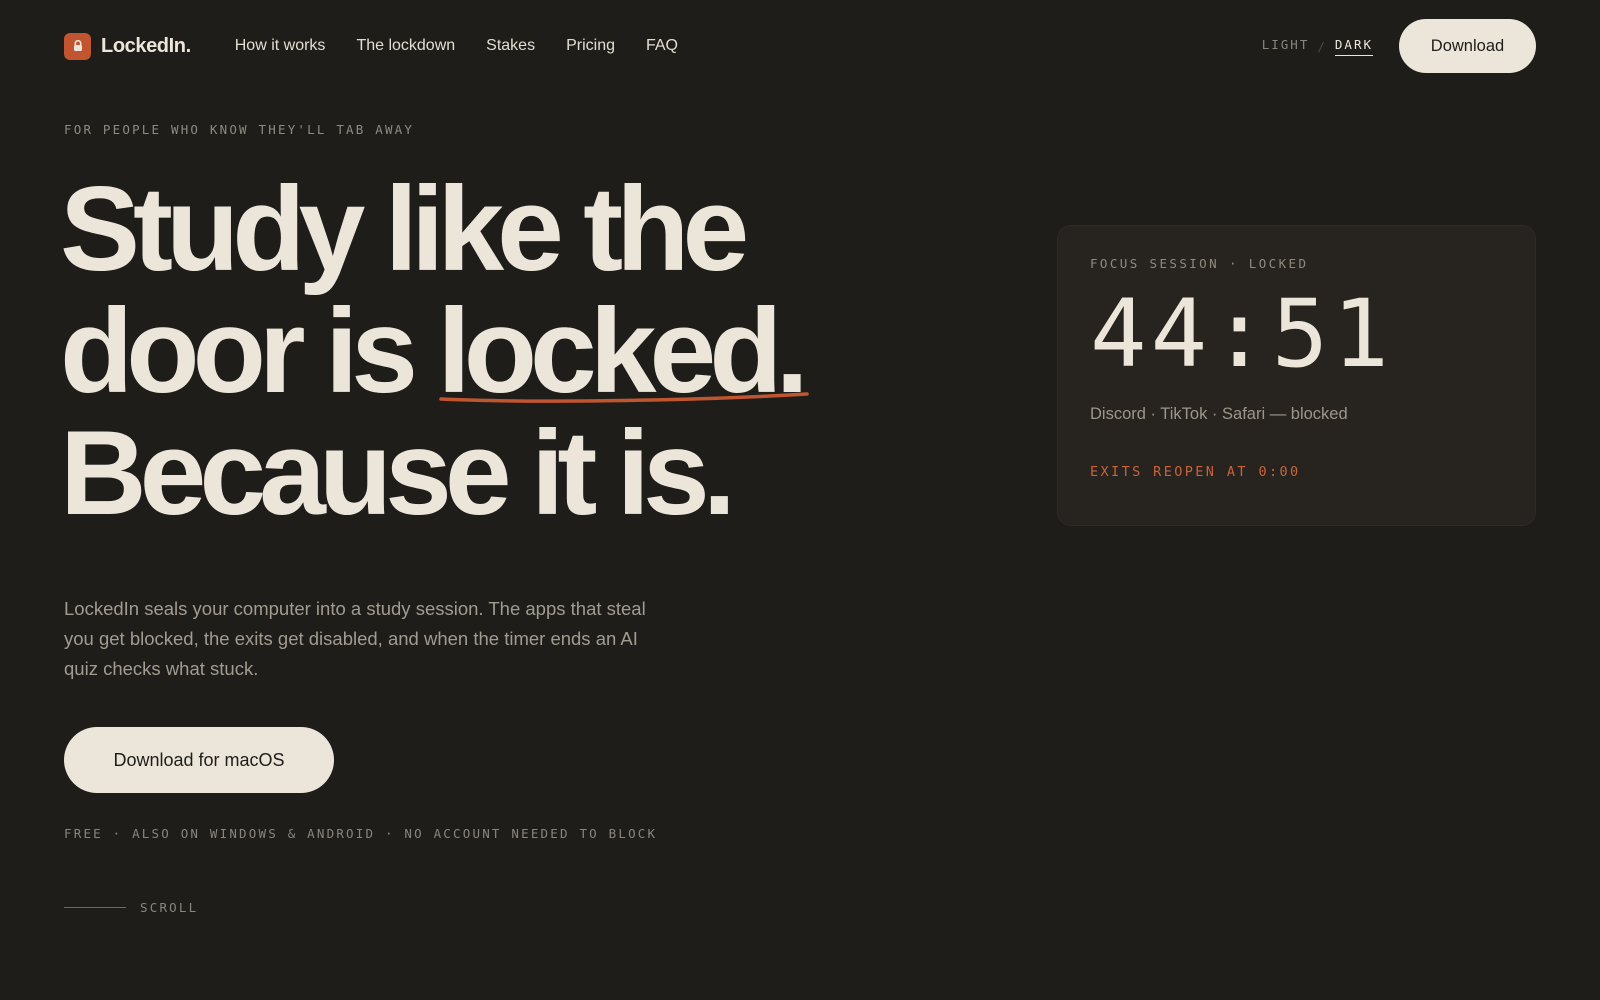 The width and height of the screenshot is (1600, 1000). What do you see at coordinates (624, 397) in the screenshot?
I see `underline-squiggle` at bounding box center [624, 397].